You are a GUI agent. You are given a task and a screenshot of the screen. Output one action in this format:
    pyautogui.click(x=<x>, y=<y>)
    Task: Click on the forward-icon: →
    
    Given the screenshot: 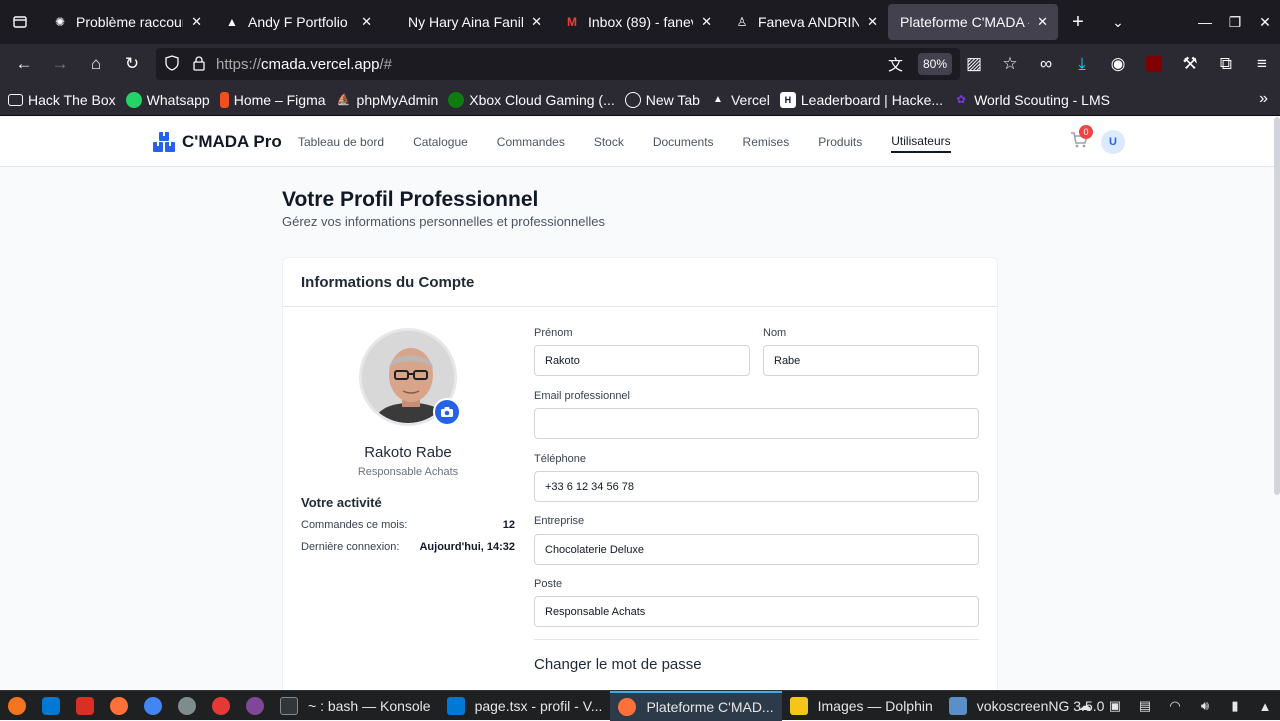 What is the action you would take?
    pyautogui.click(x=60, y=64)
    